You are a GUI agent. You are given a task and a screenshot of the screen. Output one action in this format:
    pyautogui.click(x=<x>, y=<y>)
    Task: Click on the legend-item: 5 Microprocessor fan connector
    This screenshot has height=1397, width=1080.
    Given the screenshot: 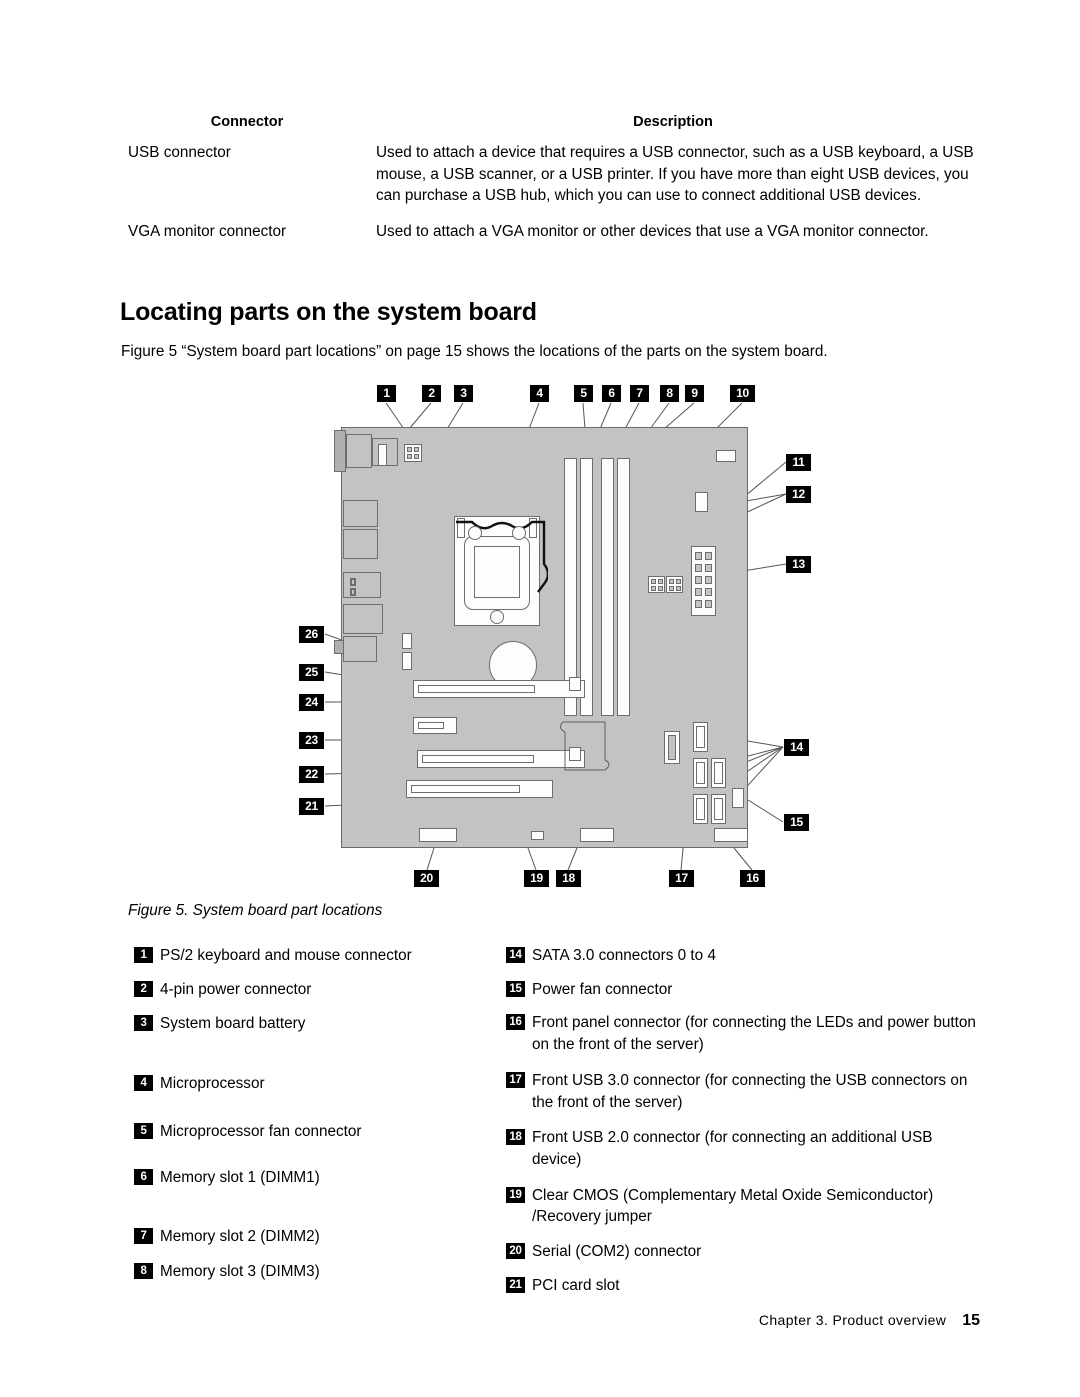 What is the action you would take?
    pyautogui.click(x=319, y=1132)
    